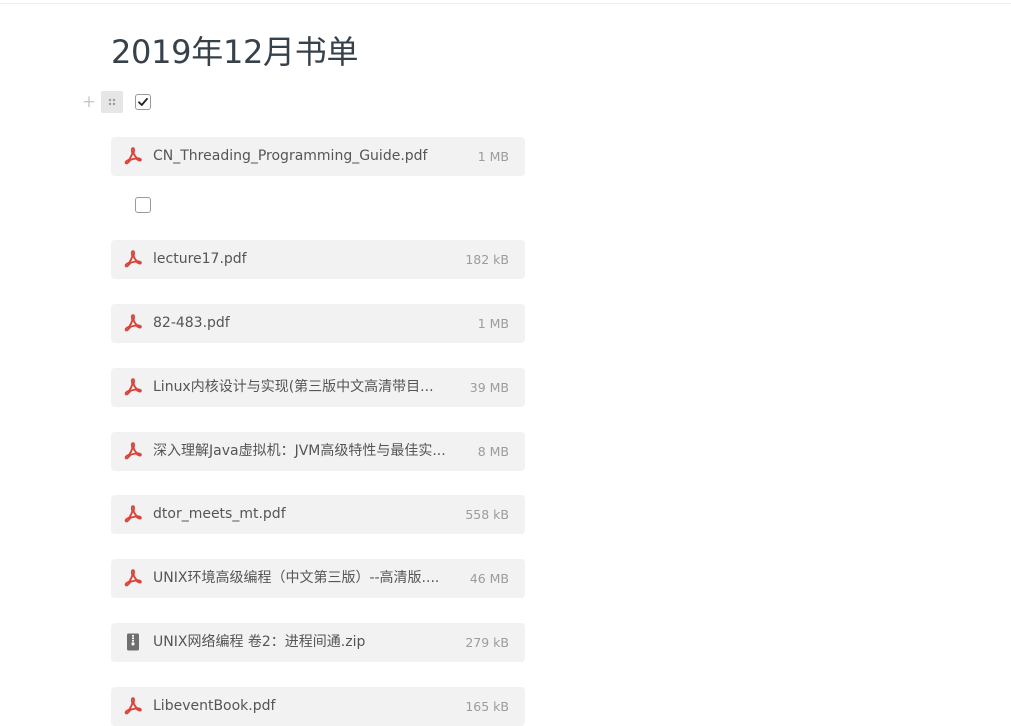  I want to click on file-attachment: lecture17.pdf 182 kB, so click(318, 259).